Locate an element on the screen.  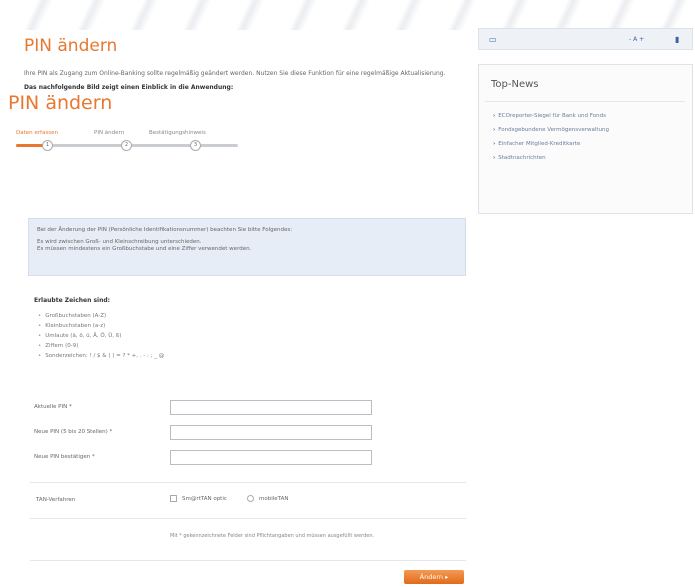
news-link-label: Stadtnachrichten is located at coordinates (522, 158).